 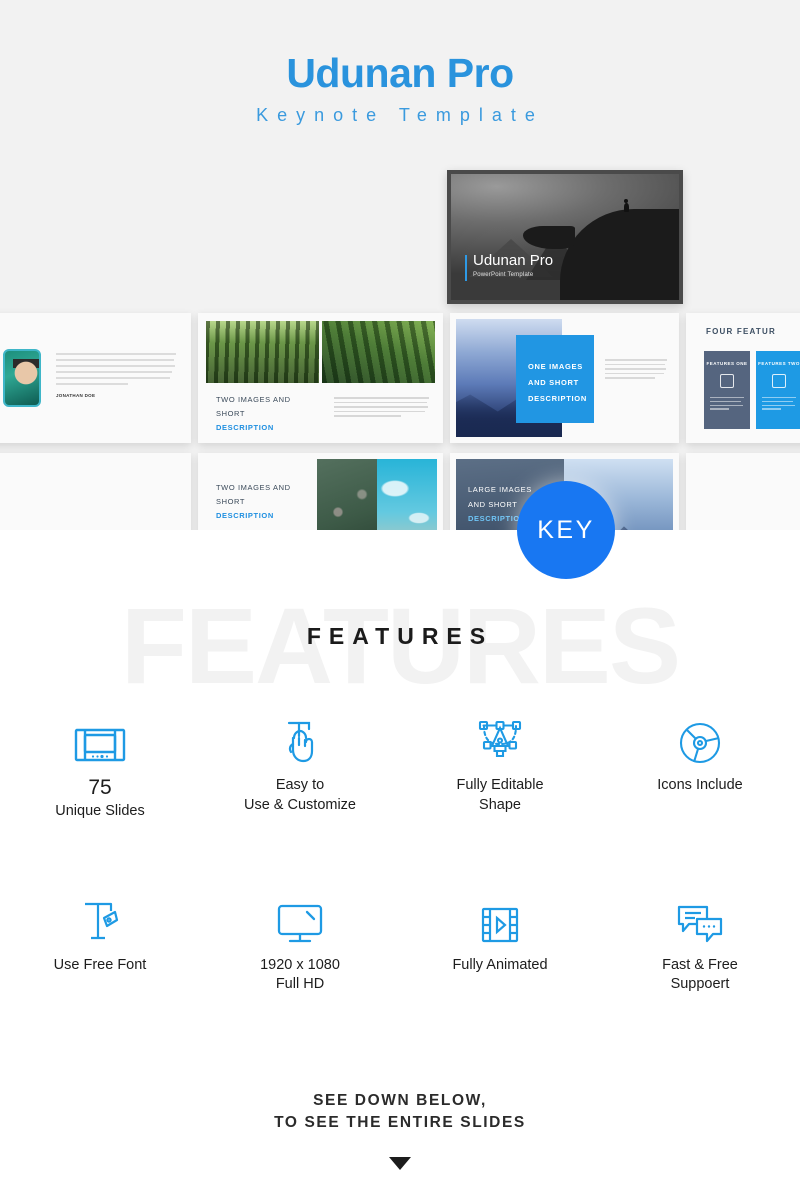 I want to click on feature-full-hd: 1920 x 1080 Full HD, so click(x=300, y=941).